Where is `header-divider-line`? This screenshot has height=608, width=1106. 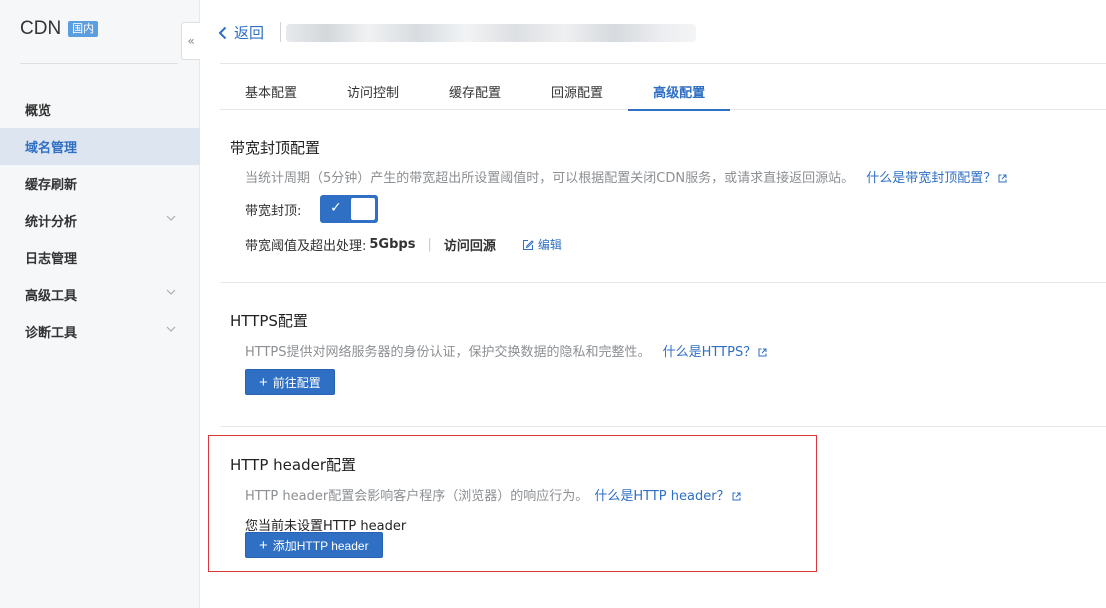 header-divider-line is located at coordinates (663, 63).